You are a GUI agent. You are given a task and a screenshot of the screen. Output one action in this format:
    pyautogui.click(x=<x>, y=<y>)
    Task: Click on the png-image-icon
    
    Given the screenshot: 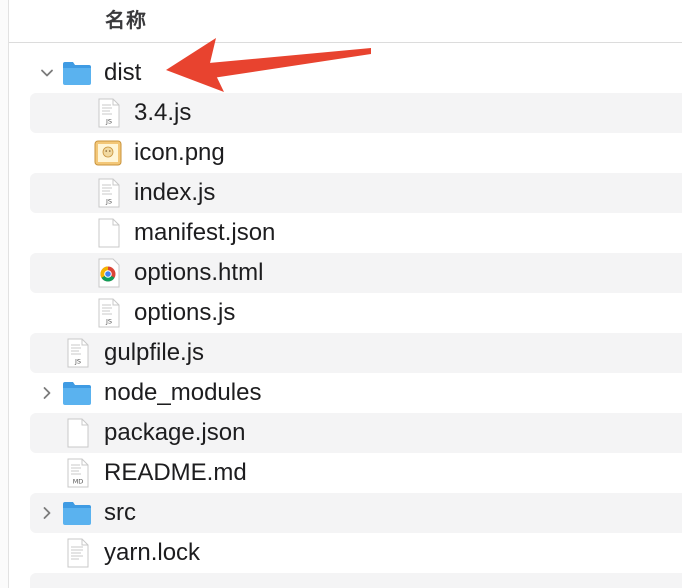 What is the action you would take?
    pyautogui.click(x=108, y=153)
    